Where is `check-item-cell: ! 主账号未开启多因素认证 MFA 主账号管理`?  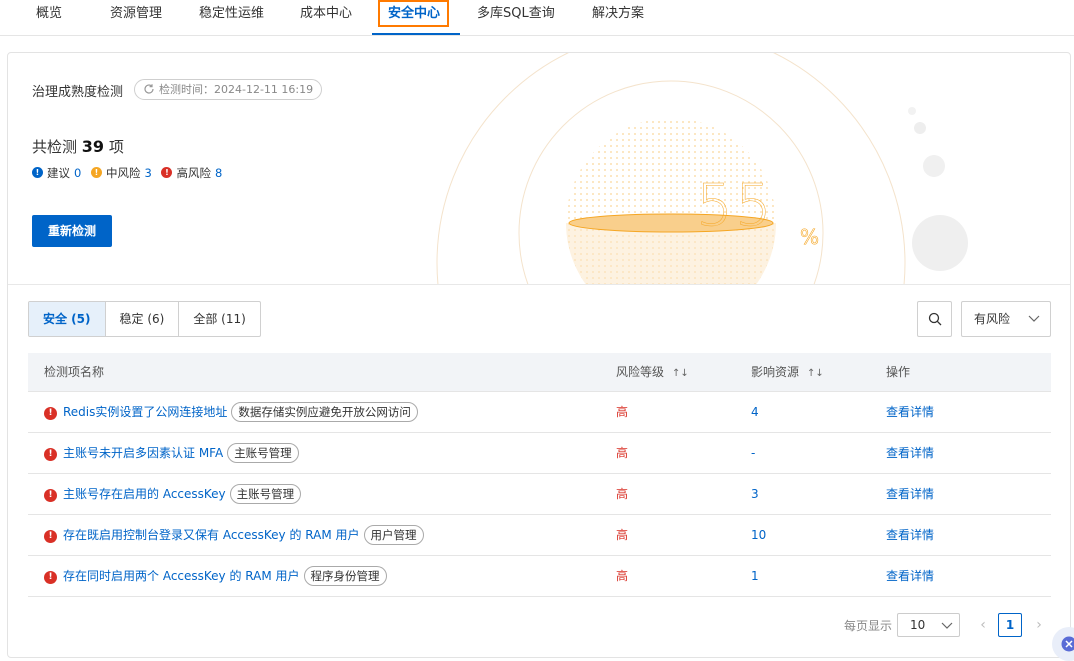
check-item-cell: ! 主账号未开启多因素认证 MFA 主账号管理 is located at coordinates (171, 453).